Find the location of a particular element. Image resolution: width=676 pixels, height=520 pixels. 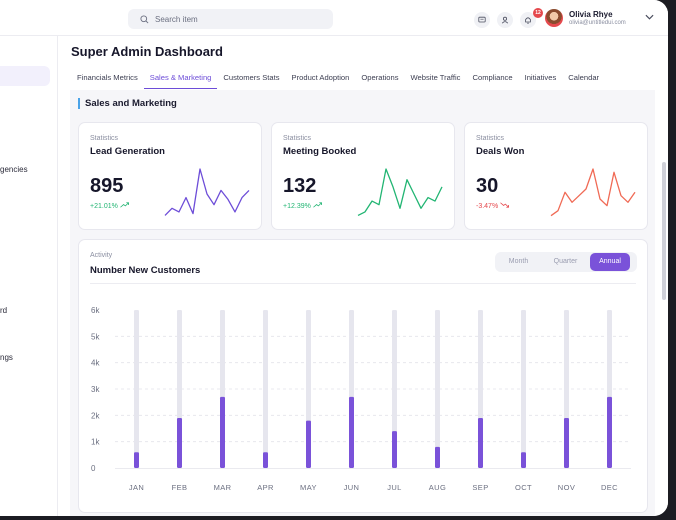

tab-initiatives: Initiatives is located at coordinates (541, 77).